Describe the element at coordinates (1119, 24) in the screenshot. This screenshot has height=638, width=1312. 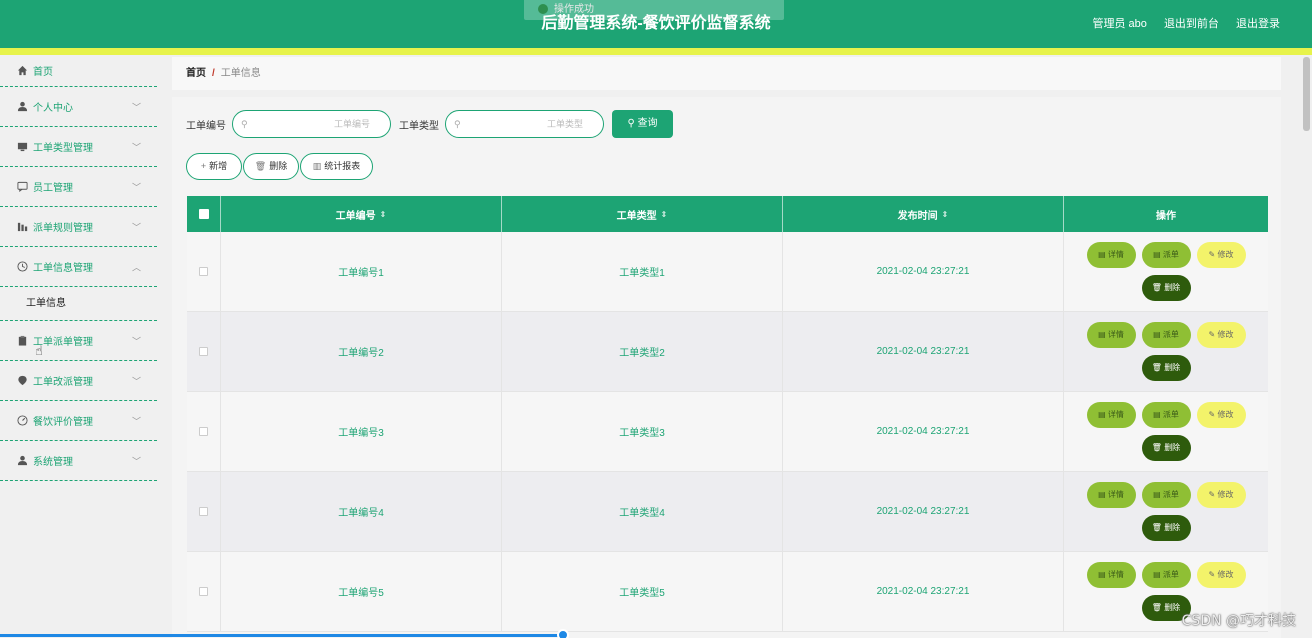
I see `admin-user: 管理员 abo` at that location.